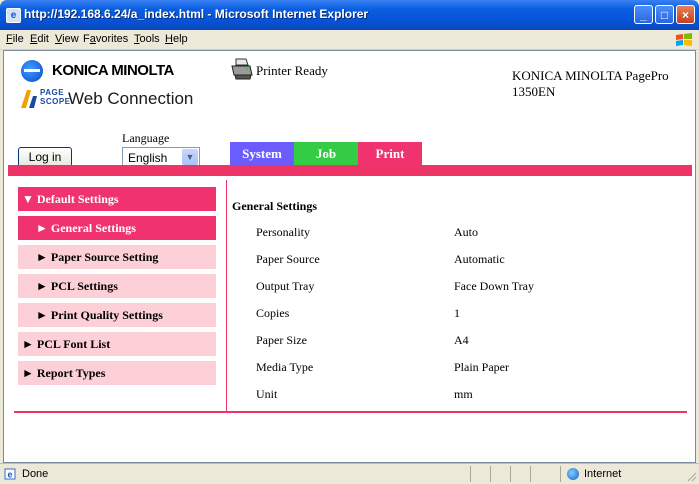 The height and width of the screenshot is (484, 699). I want to click on content-divider-horizontal, so click(350, 412).